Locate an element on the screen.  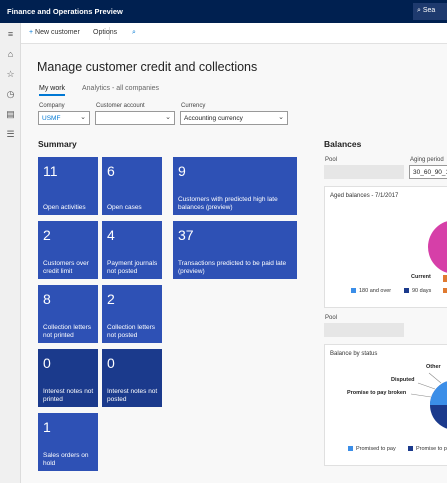
recent-clock-icon: ◷ is located at coordinates (10, 94).